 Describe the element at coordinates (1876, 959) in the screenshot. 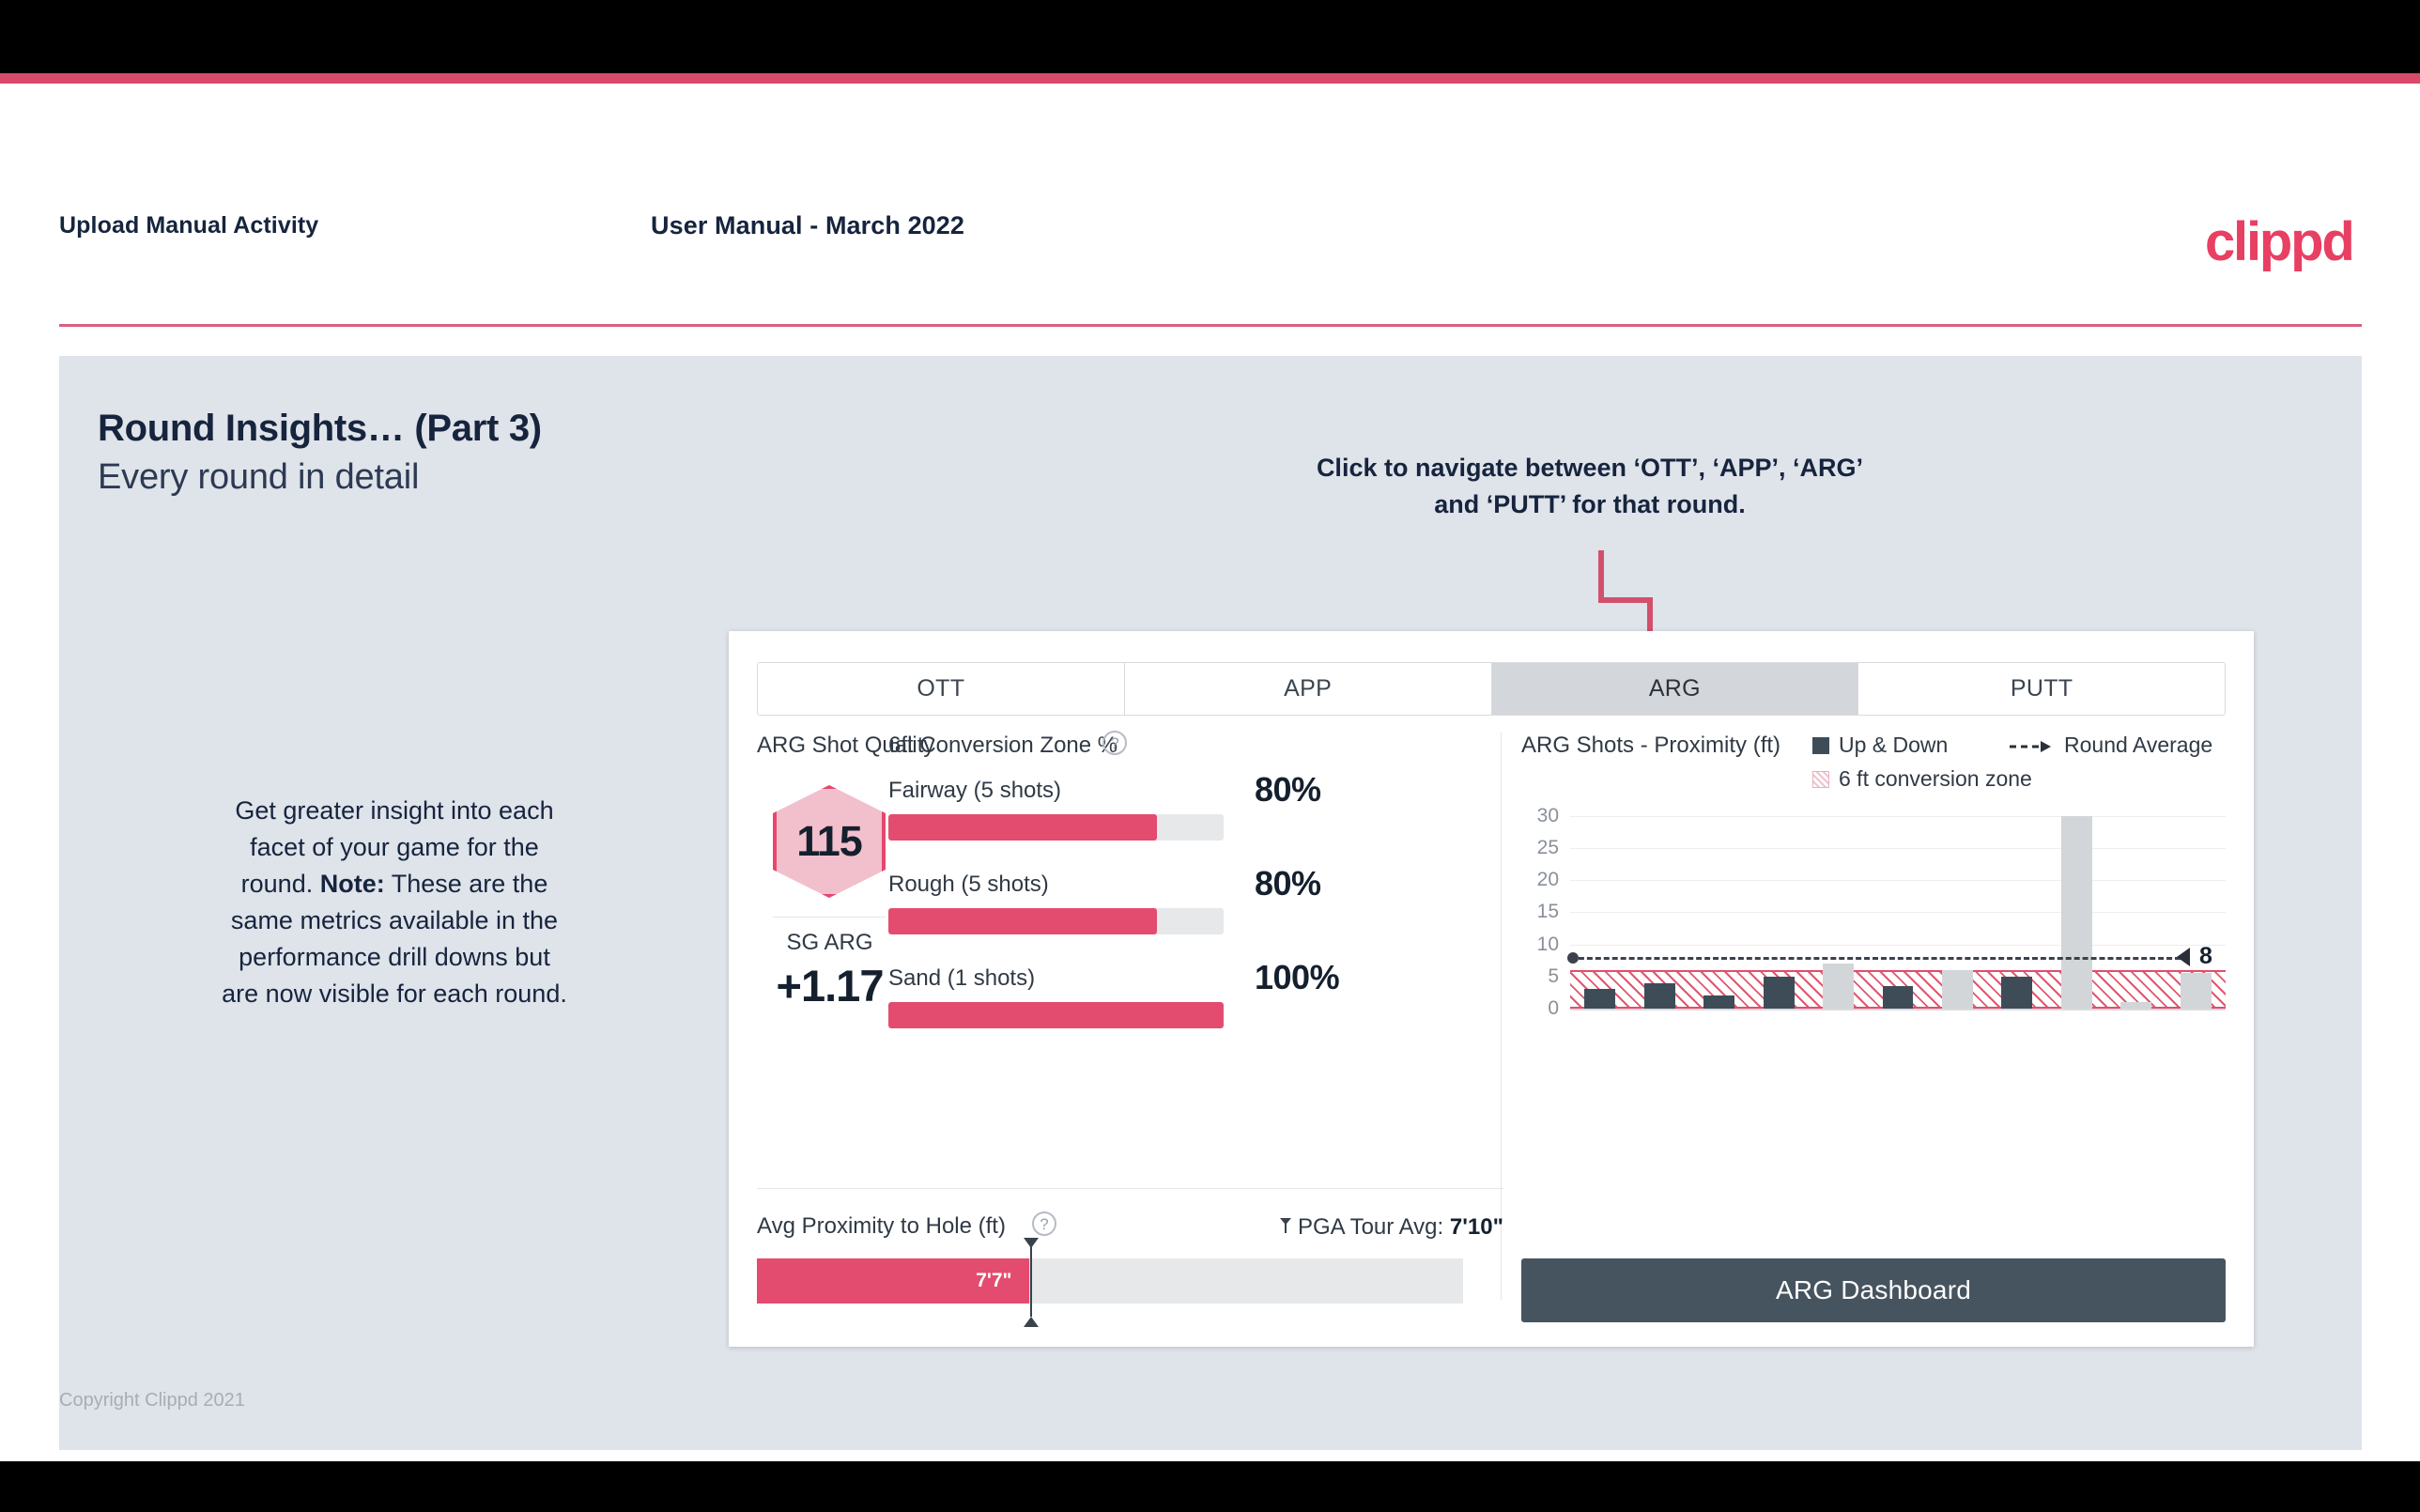

I see `round-average-line` at that location.